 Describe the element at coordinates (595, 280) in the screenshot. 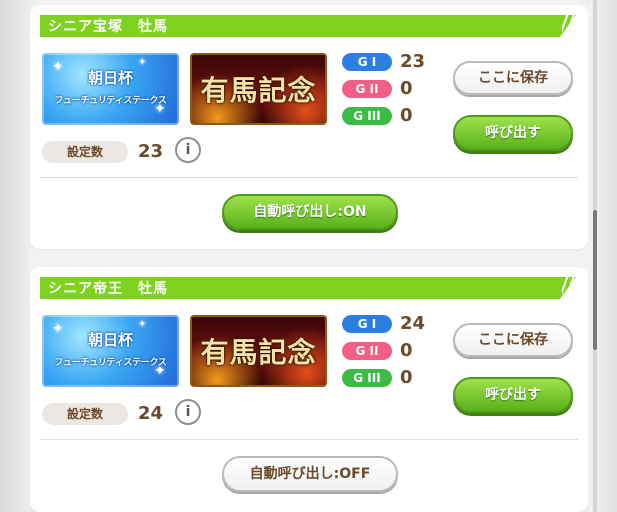

I see `scrollbar-thumb` at that location.